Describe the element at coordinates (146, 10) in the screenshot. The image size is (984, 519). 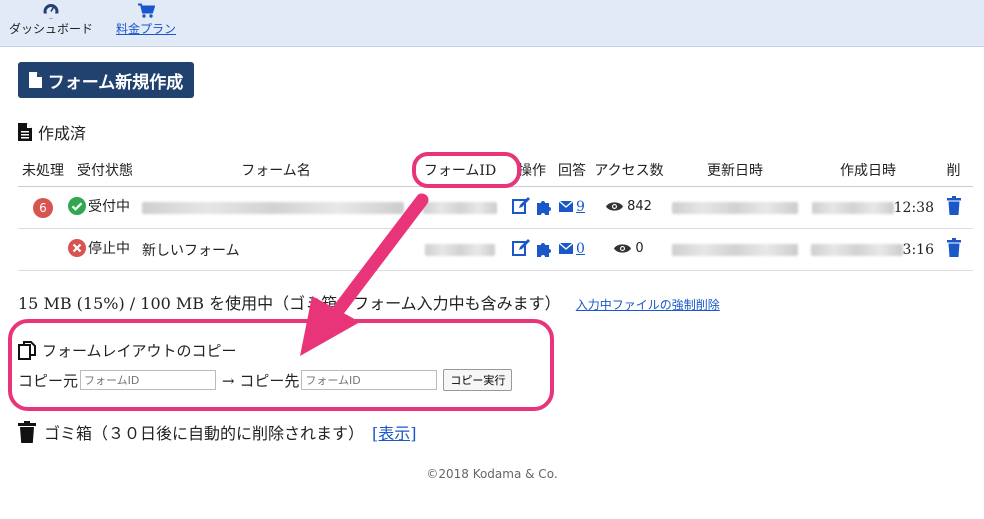
I see `cart-icon` at that location.